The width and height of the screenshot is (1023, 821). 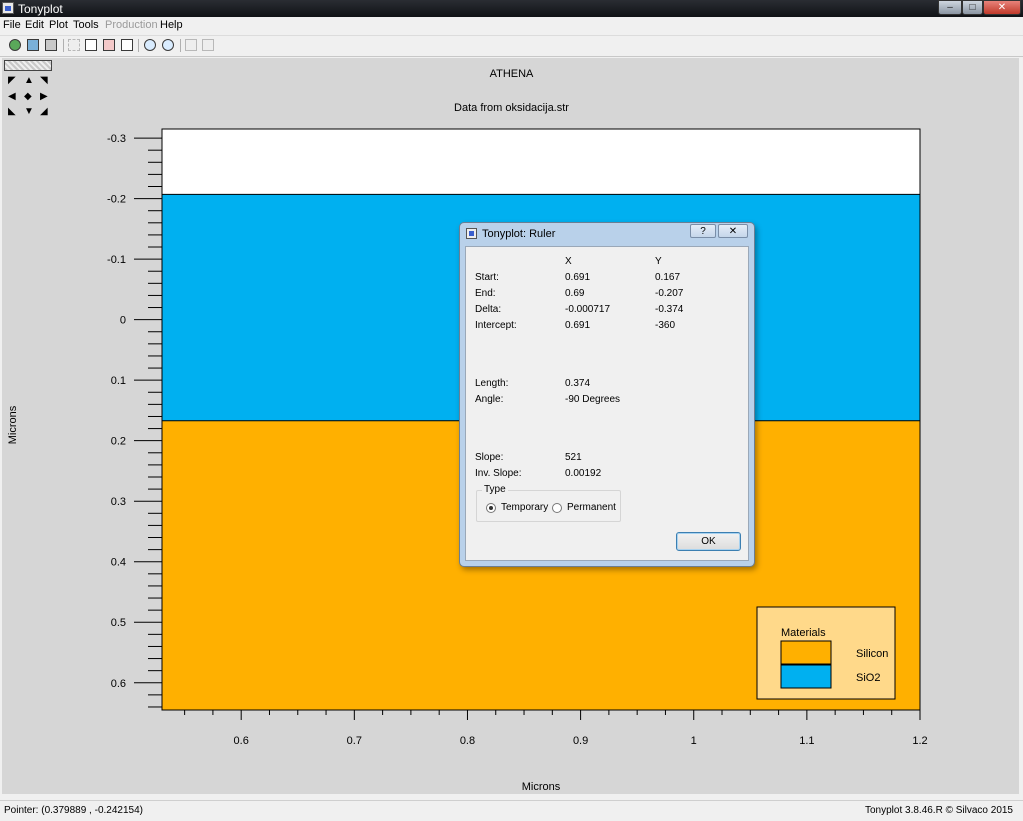 What do you see at coordinates (123, 321) in the screenshot?
I see `y-tick-label: 0` at bounding box center [123, 321].